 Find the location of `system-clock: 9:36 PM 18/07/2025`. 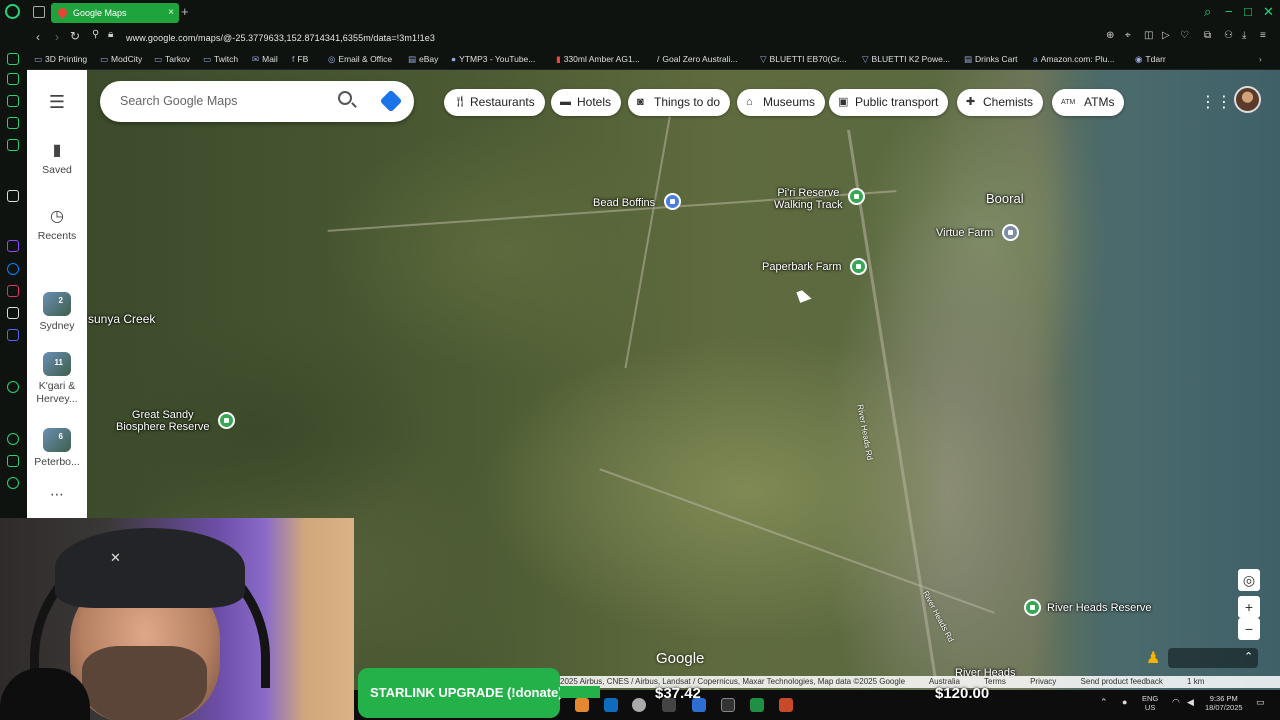

system-clock: 9:36 PM 18/07/2025 is located at coordinates (1224, 703).